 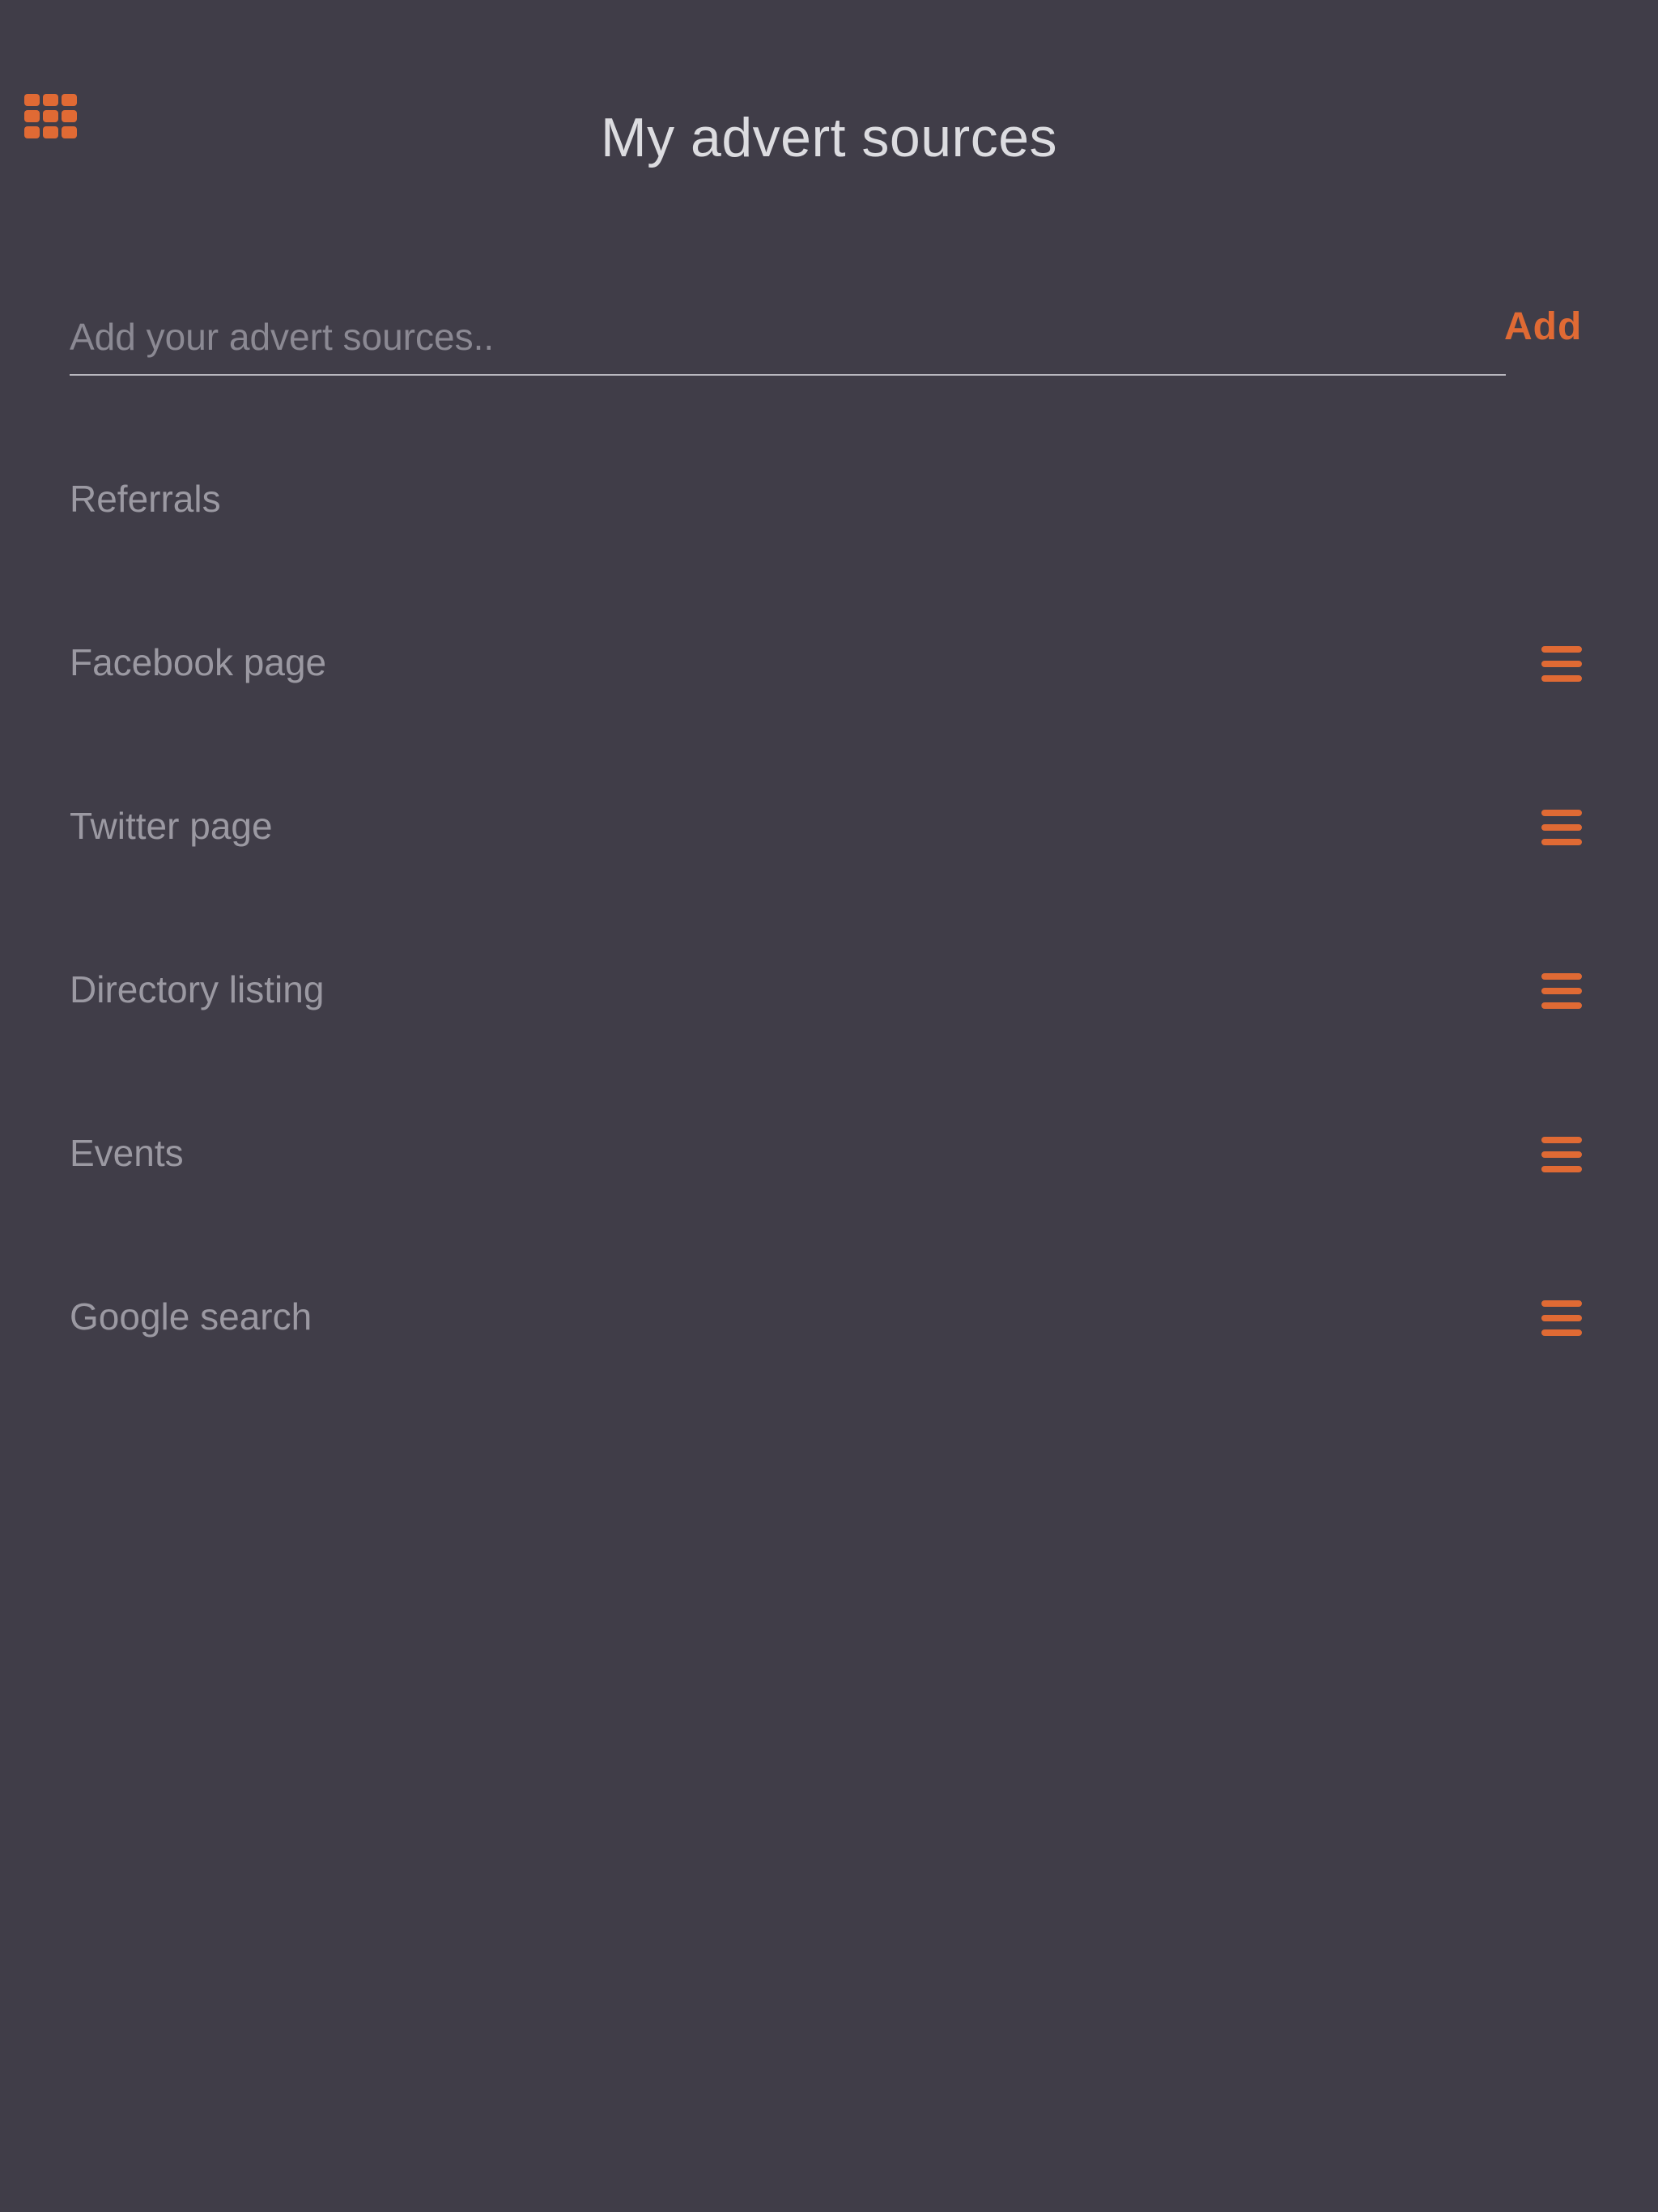 I want to click on advert-source-input, so click(x=788, y=338).